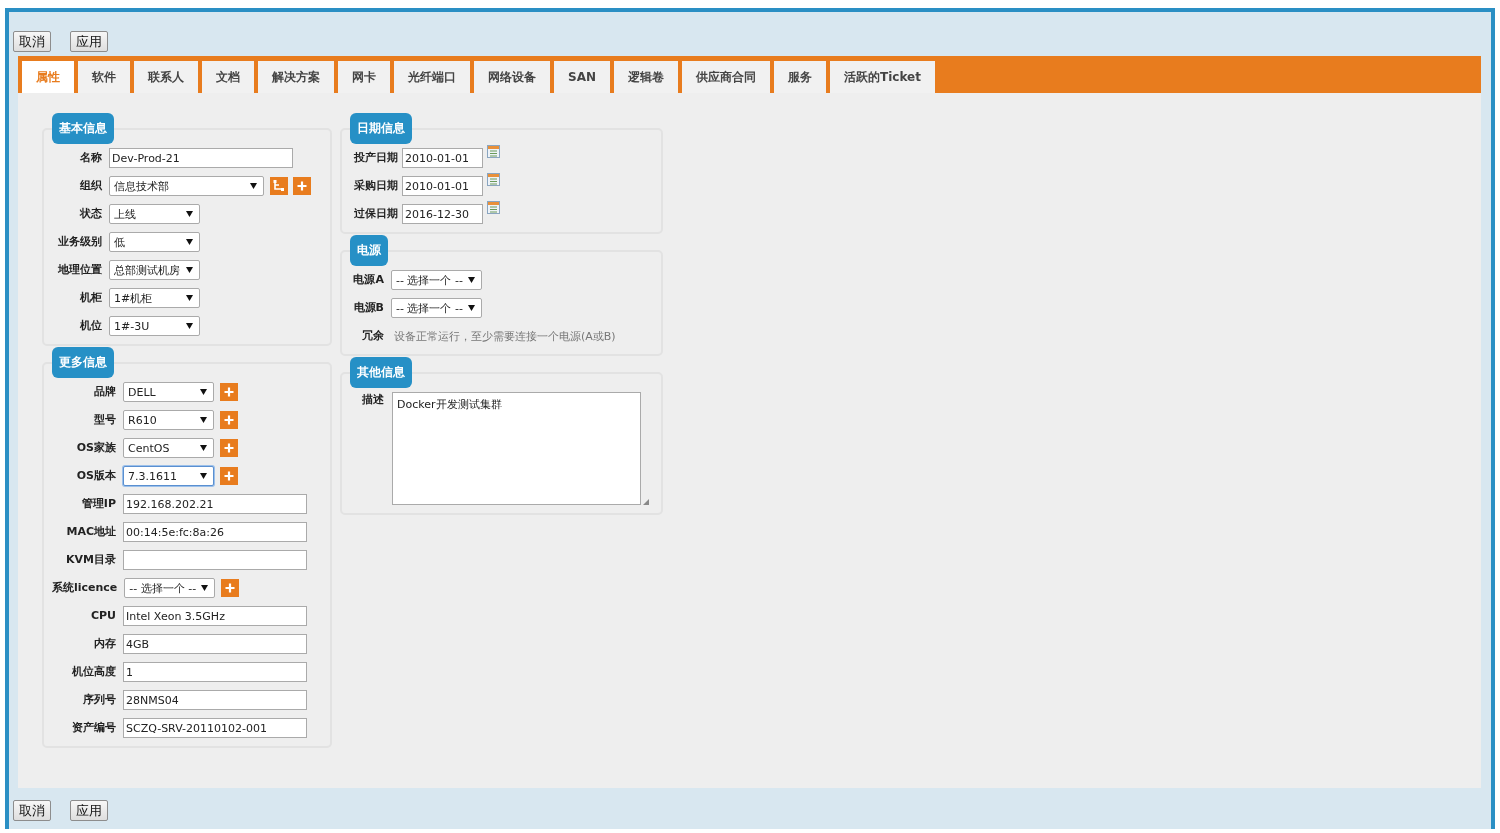 The height and width of the screenshot is (833, 1500). Describe the element at coordinates (154, 214) in the screenshot. I see `dropdown: 上线` at that location.